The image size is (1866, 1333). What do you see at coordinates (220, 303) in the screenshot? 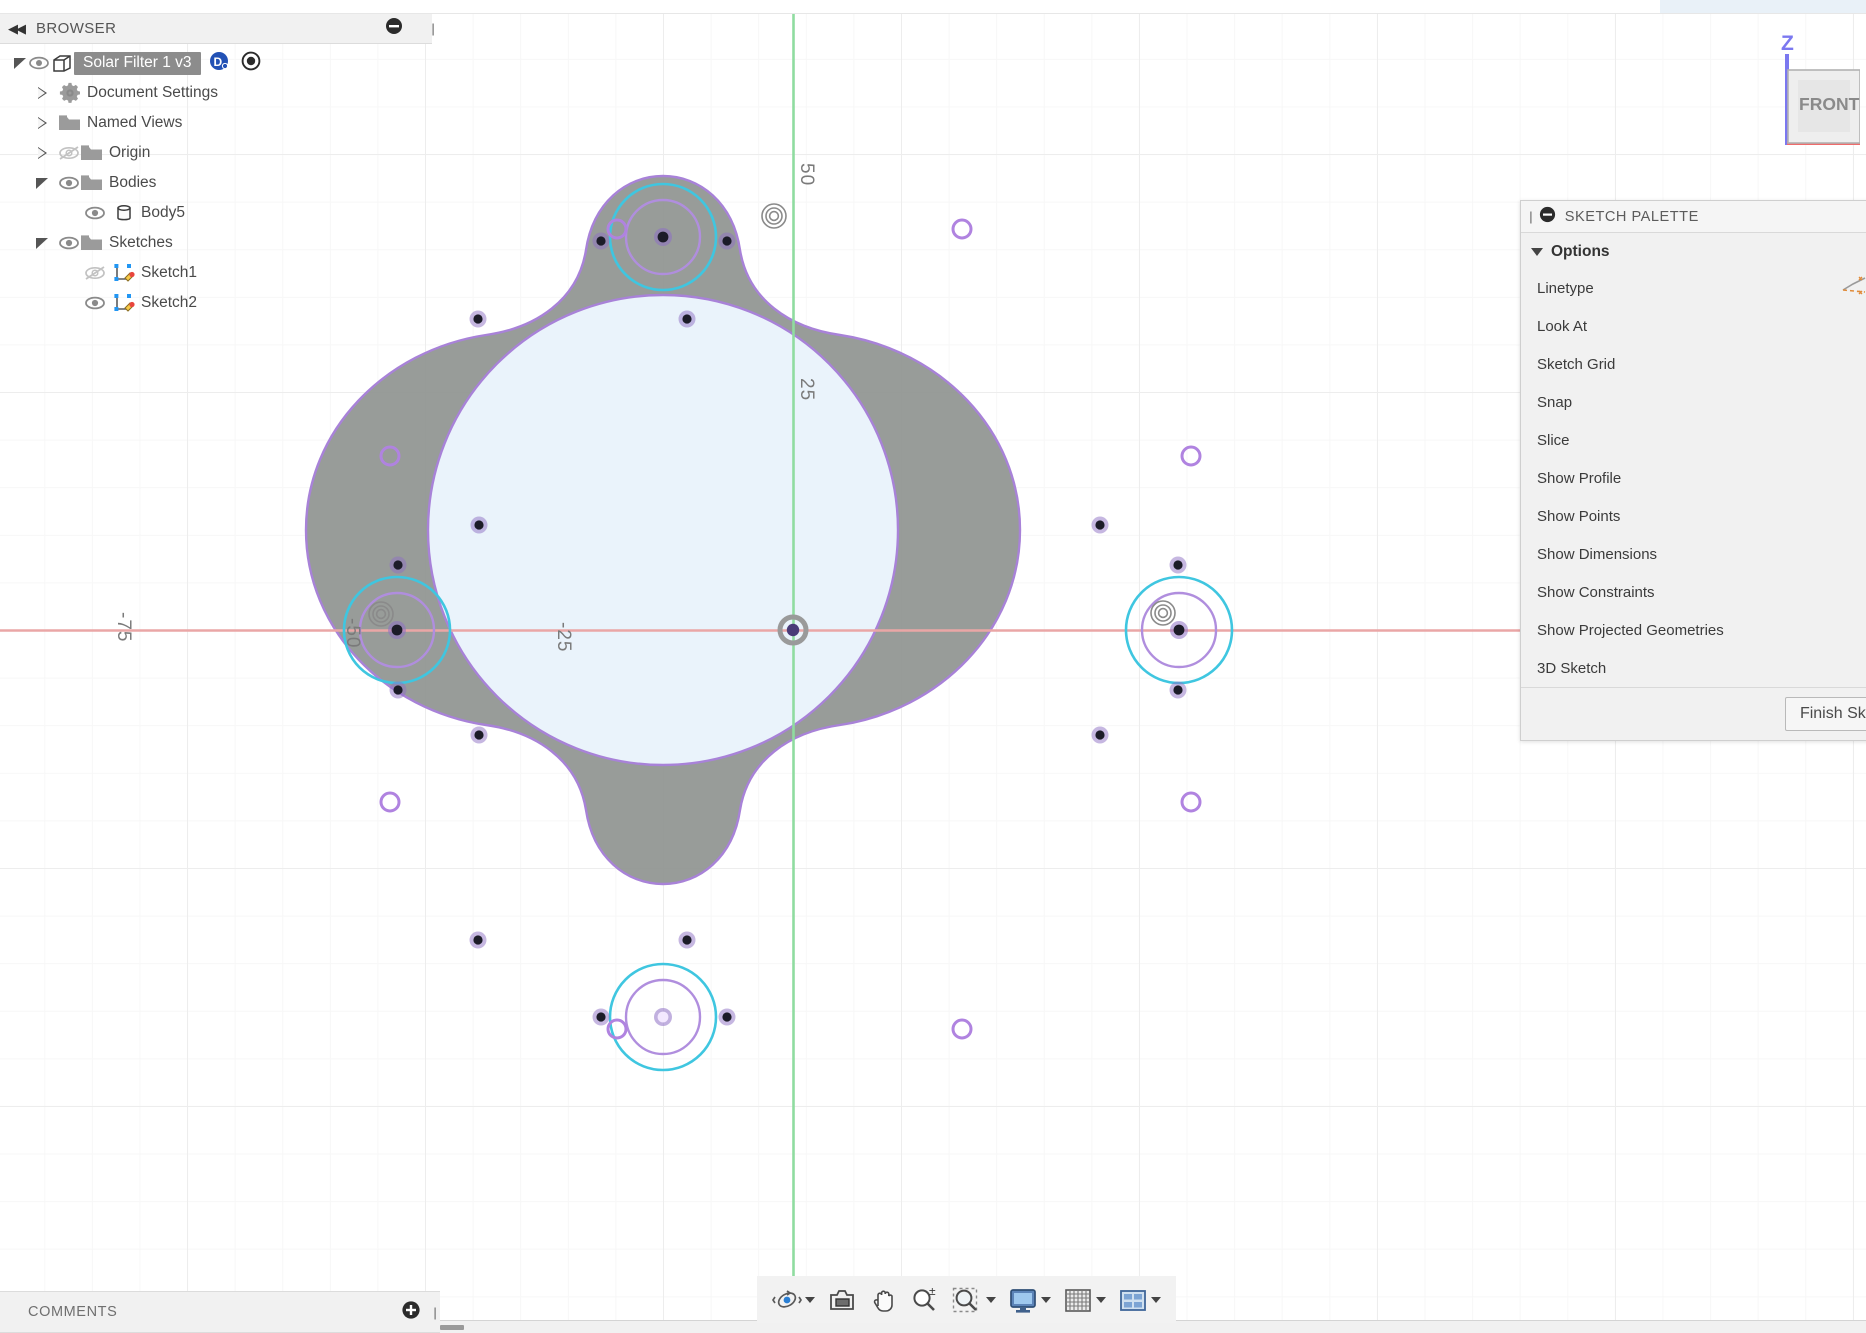
I see `tree-item-sketch2: Sketch2` at bounding box center [220, 303].